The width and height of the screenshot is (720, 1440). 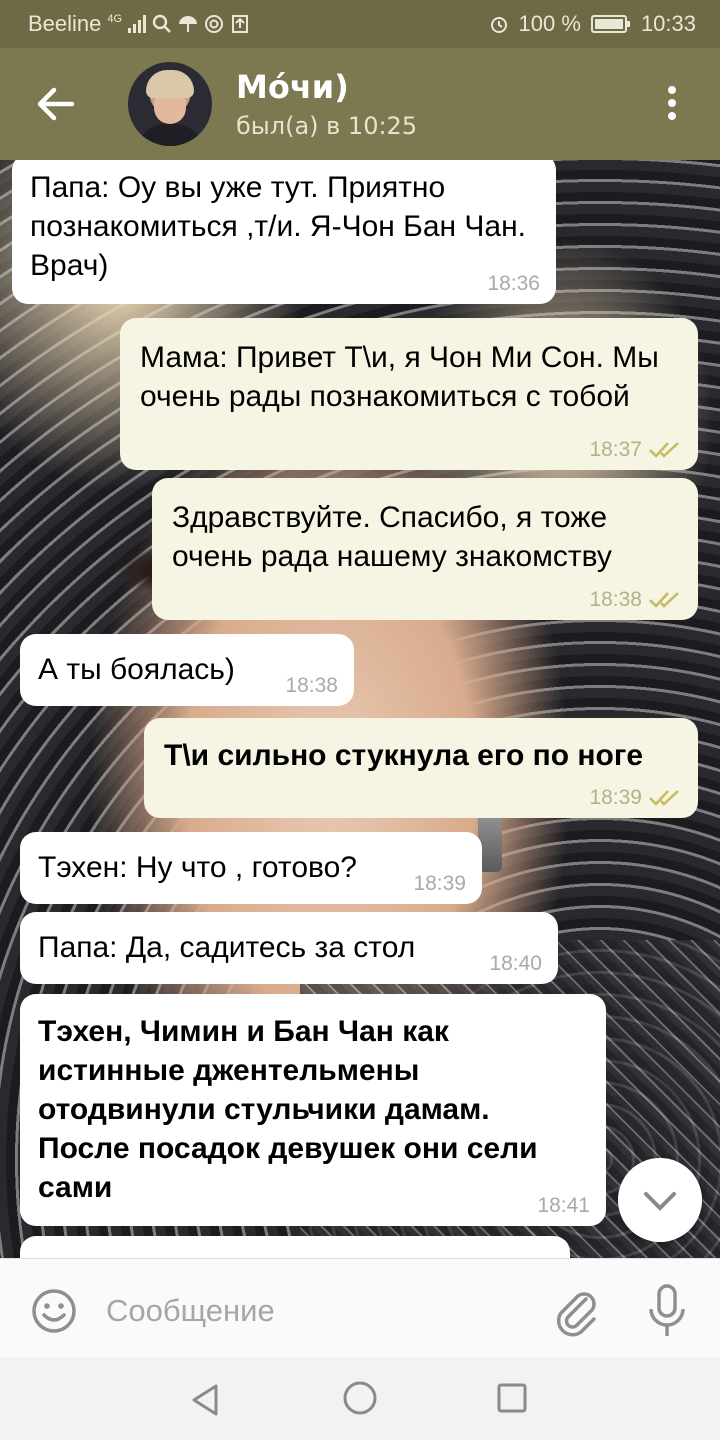 What do you see at coordinates (563, 1205) in the screenshot?
I see `message-time: 18:41` at bounding box center [563, 1205].